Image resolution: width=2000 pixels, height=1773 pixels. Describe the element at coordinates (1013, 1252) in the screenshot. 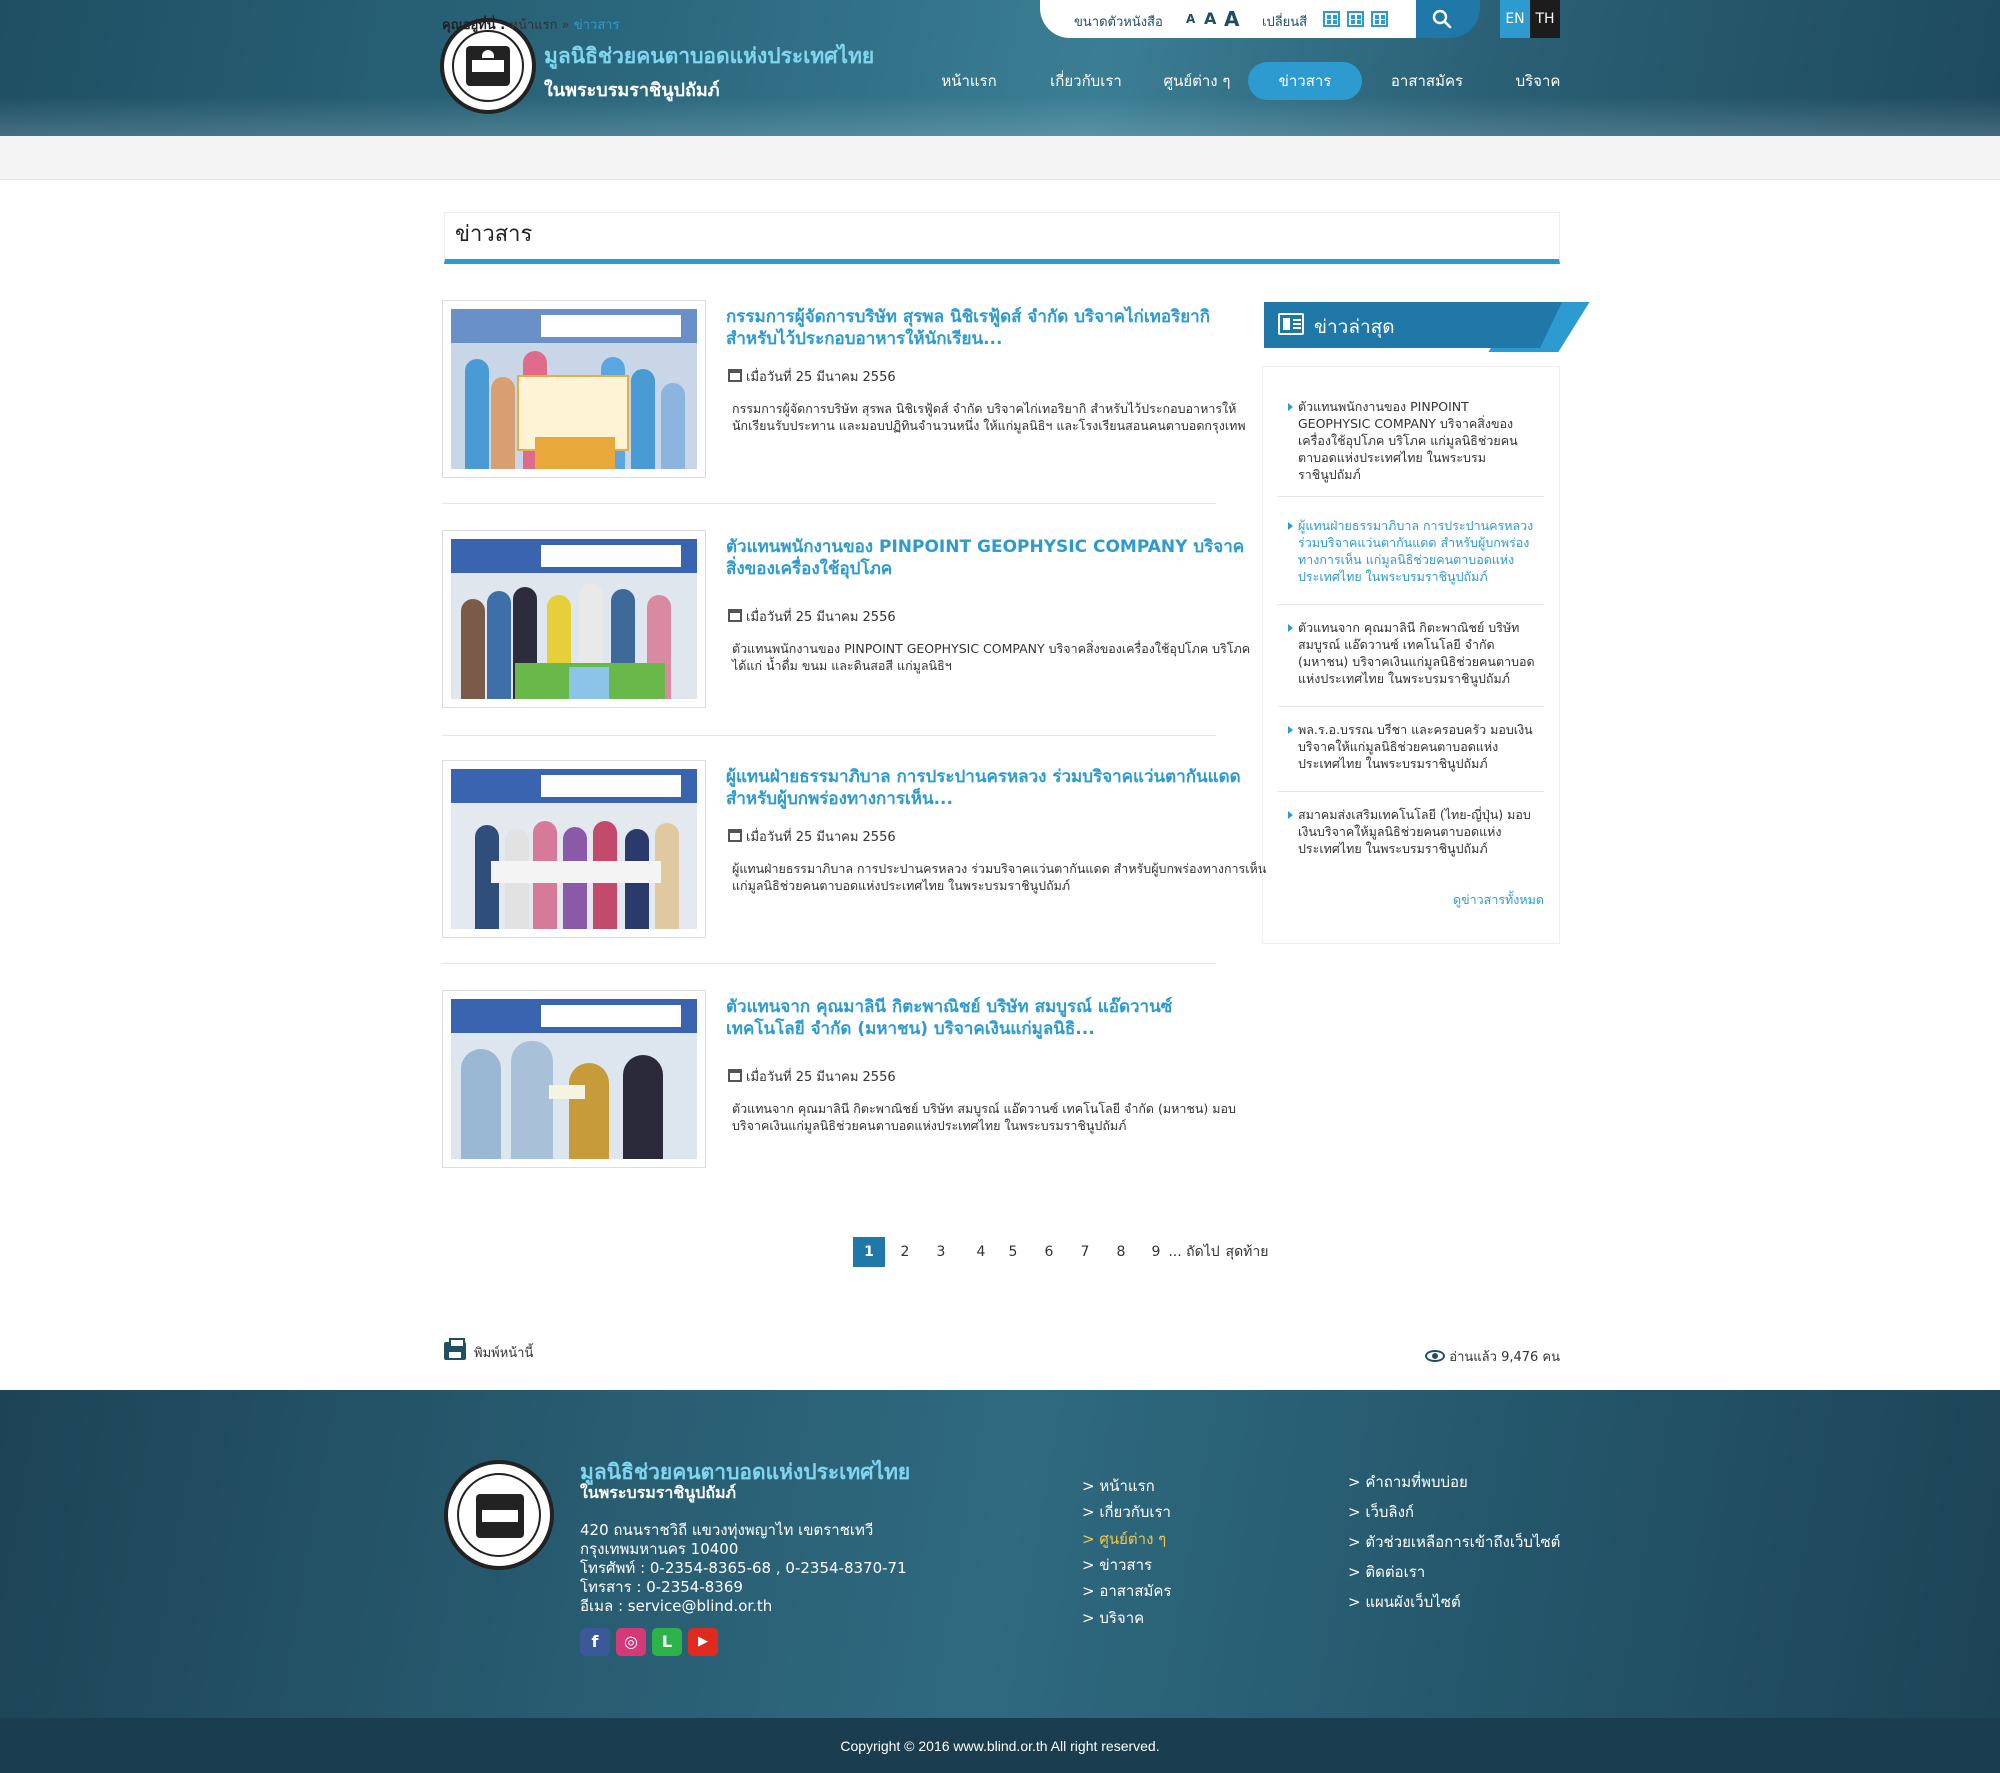

I see `page-5-button: 5` at that location.